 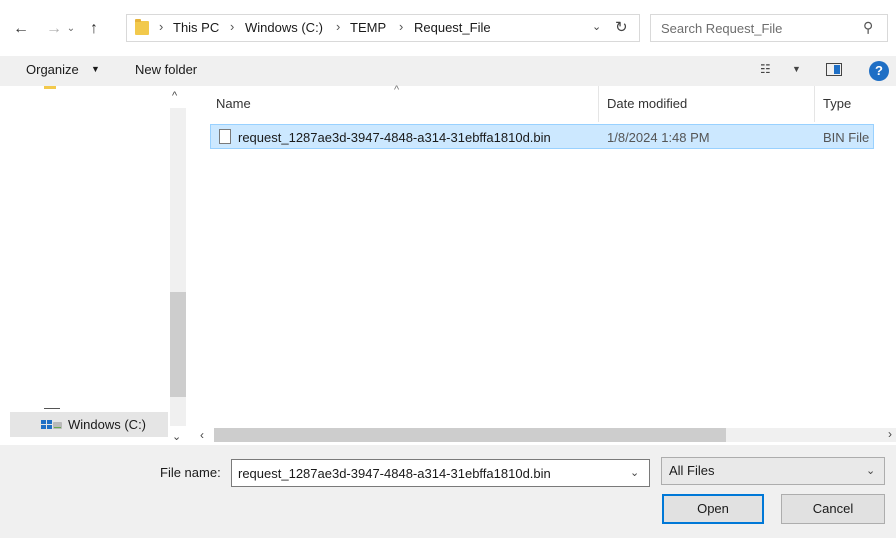 I want to click on view-options-dropdown-icon: ▼, so click(x=796, y=69).